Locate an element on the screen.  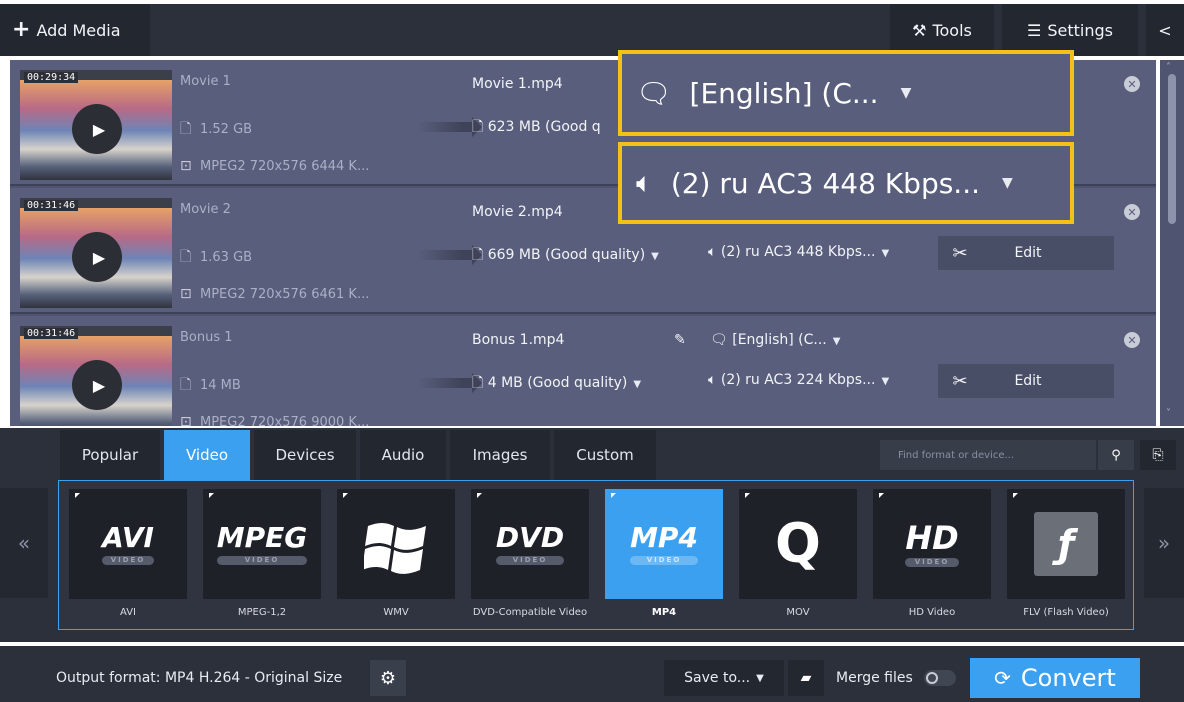
format-flv: ƒ is located at coordinates (1066, 544).